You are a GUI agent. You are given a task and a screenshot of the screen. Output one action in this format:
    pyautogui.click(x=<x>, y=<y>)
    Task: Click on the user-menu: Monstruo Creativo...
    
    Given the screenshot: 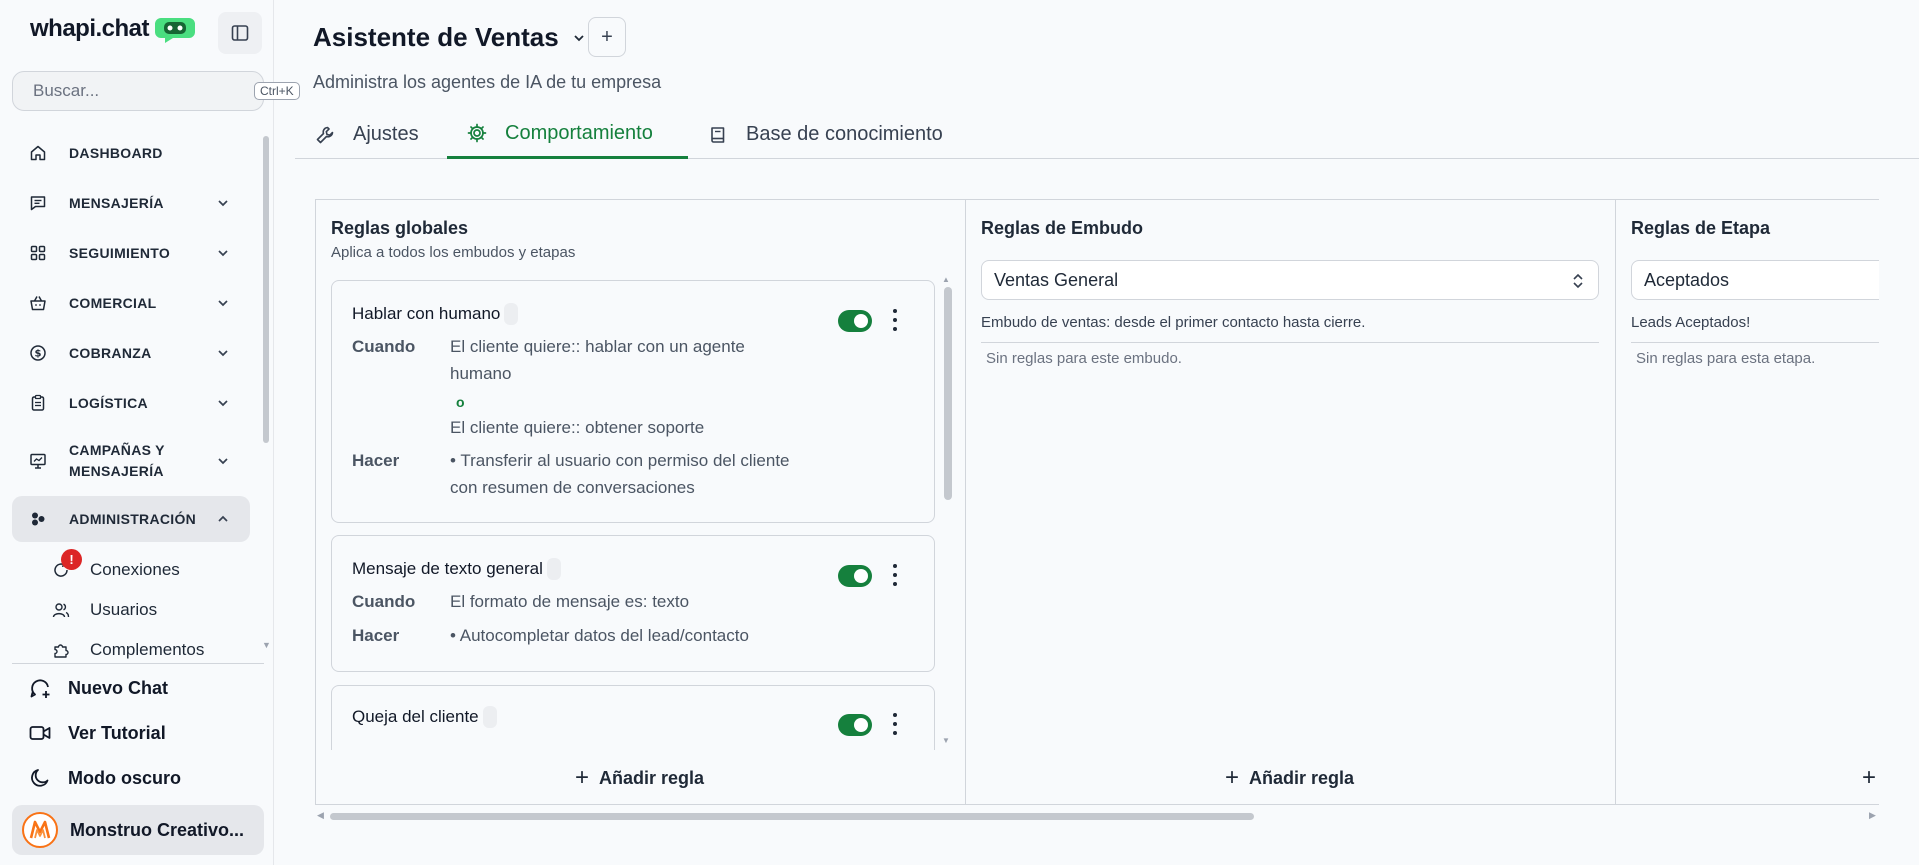 What is the action you would take?
    pyautogui.click(x=138, y=830)
    